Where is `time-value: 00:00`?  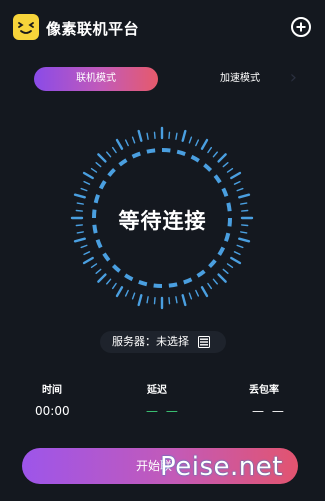 time-value: 00:00 is located at coordinates (52, 411).